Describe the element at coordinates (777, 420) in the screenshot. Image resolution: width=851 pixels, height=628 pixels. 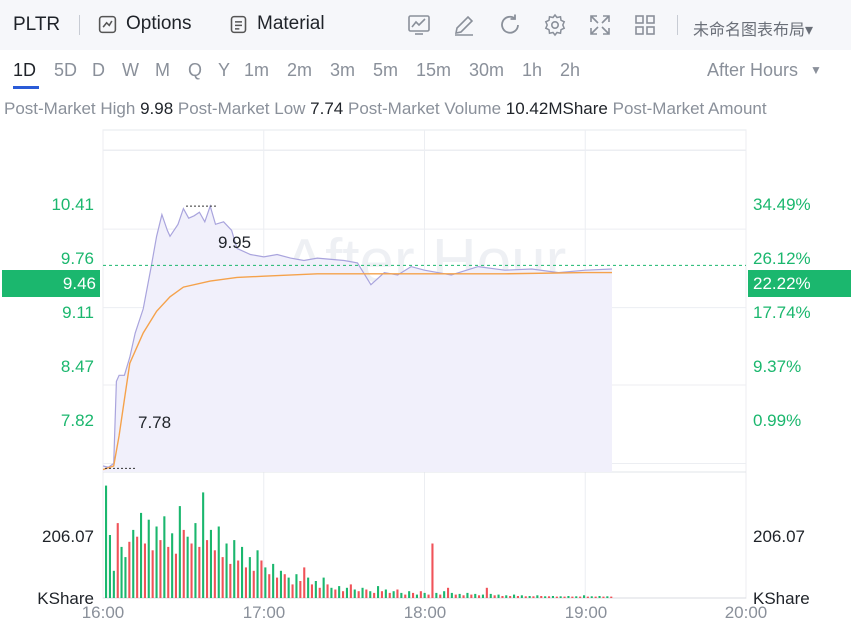
I see `y-tick-right: 0.99%` at that location.